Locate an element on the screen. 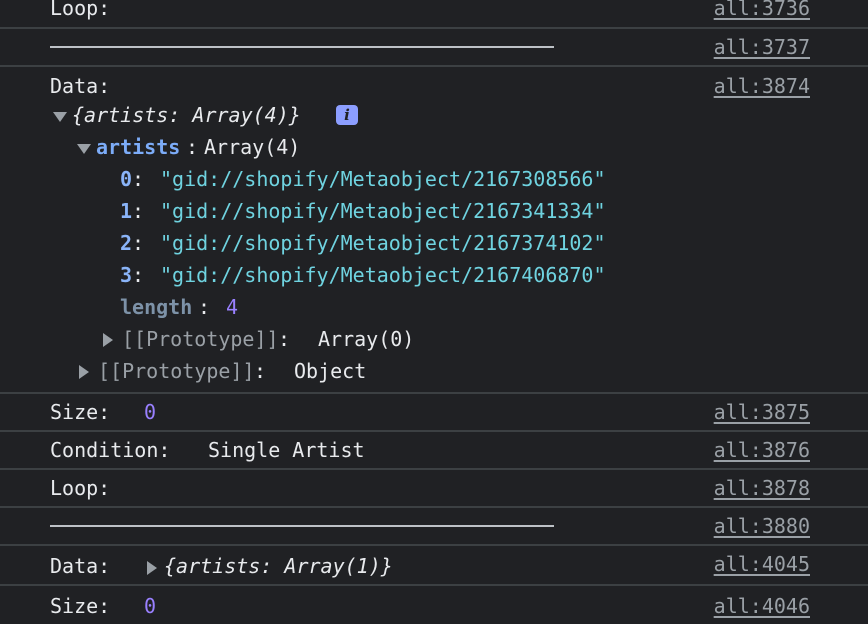 This screenshot has width=868, height=624. length-key: length is located at coordinates (156, 307).